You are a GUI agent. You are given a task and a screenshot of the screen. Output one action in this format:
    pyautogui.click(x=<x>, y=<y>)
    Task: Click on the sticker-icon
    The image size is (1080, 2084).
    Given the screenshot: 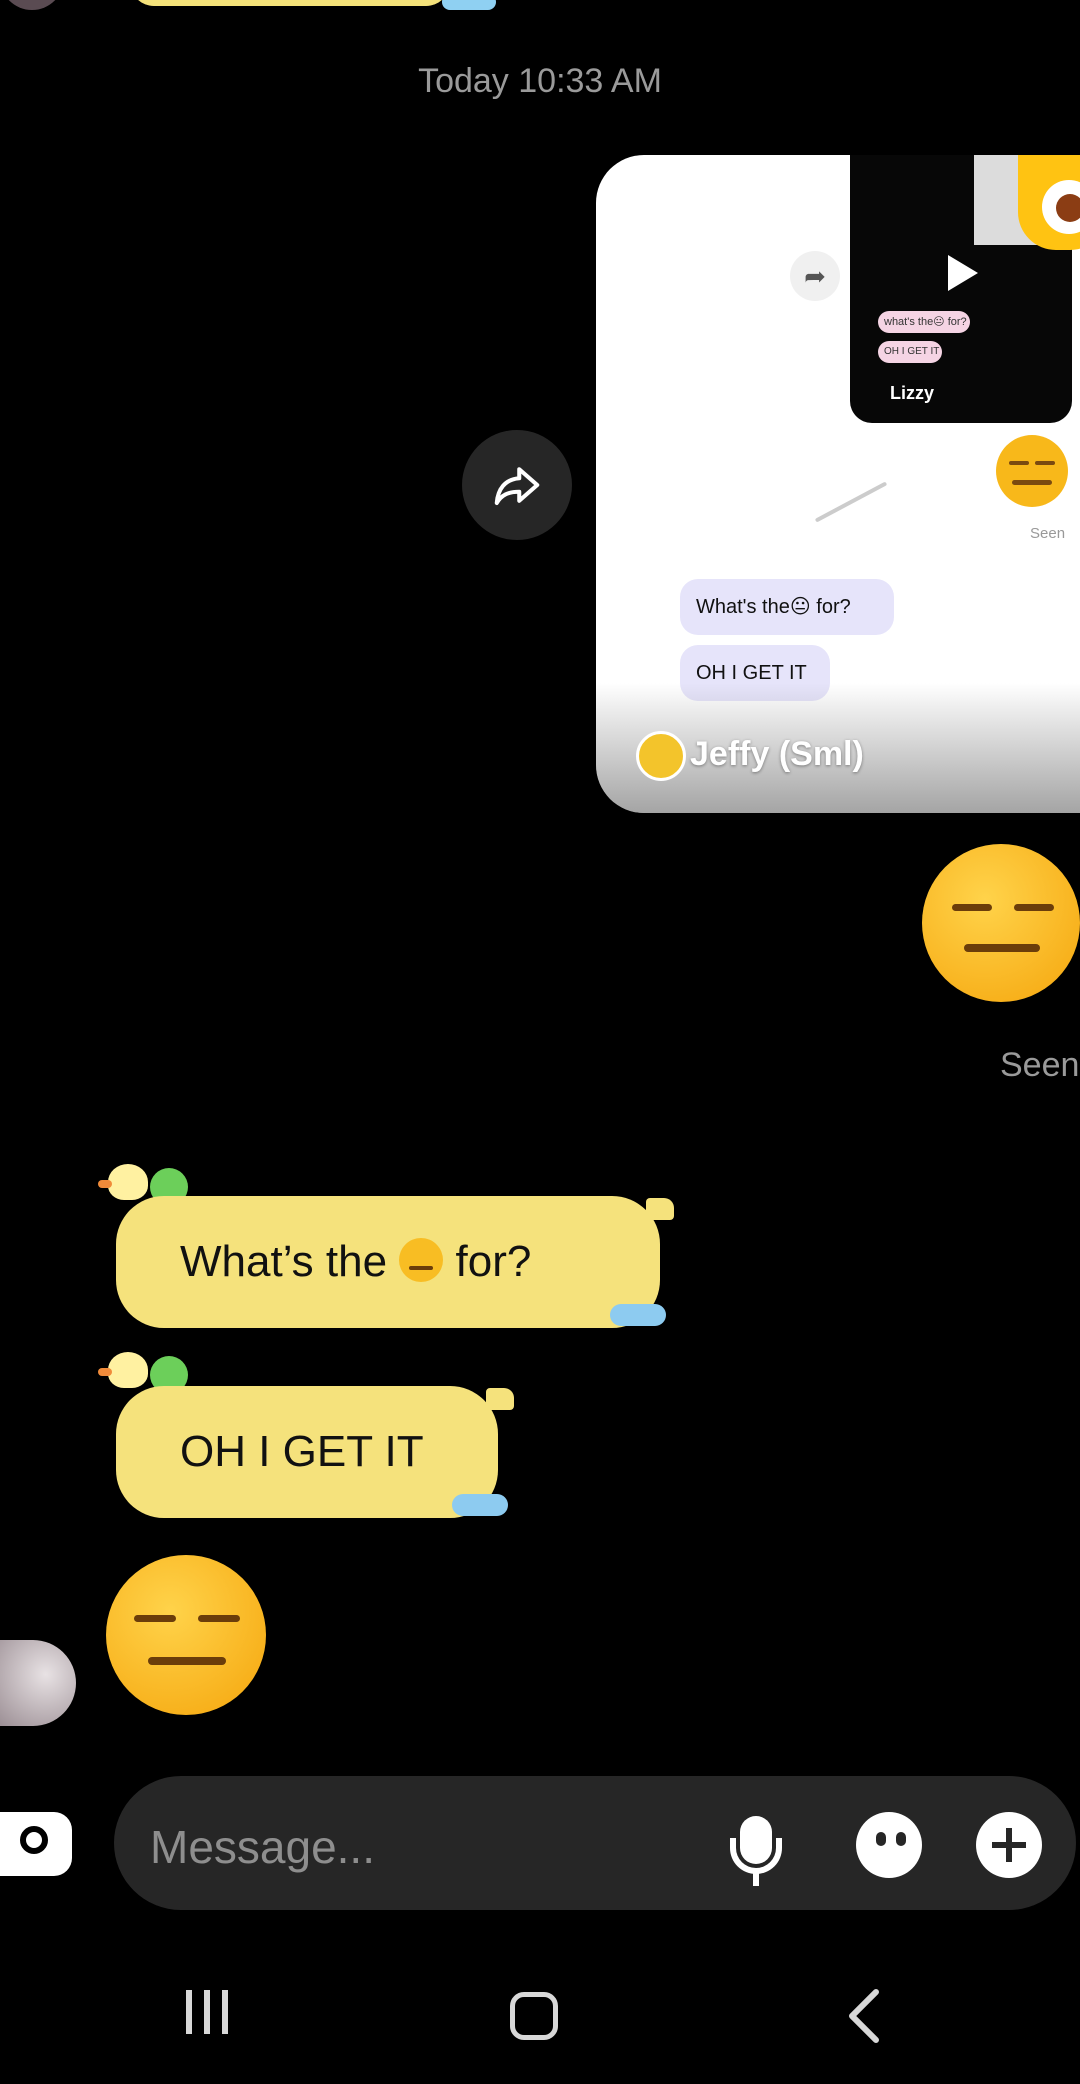 What is the action you would take?
    pyautogui.click(x=889, y=1845)
    